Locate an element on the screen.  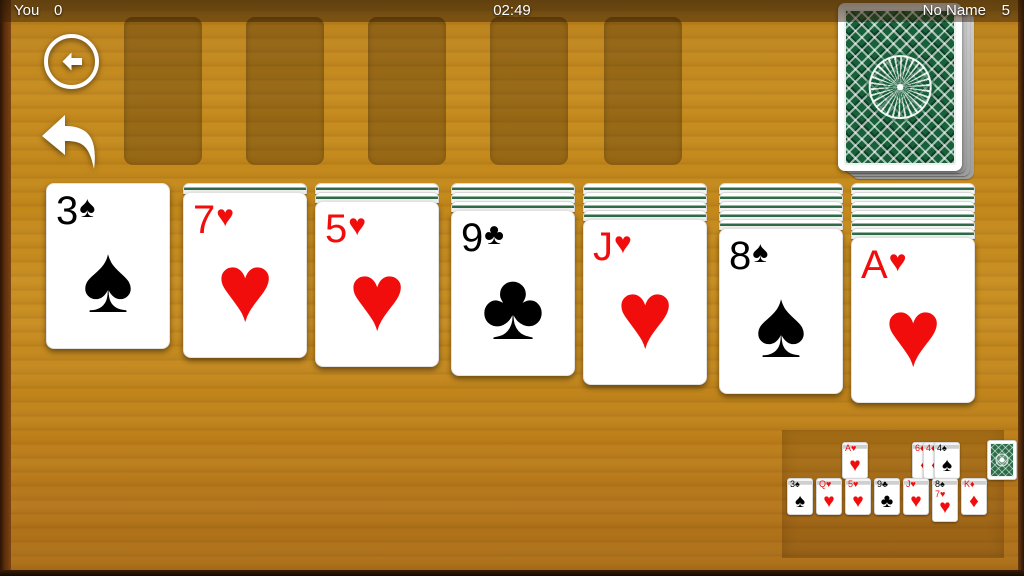
undo-button is located at coordinates (72, 138).